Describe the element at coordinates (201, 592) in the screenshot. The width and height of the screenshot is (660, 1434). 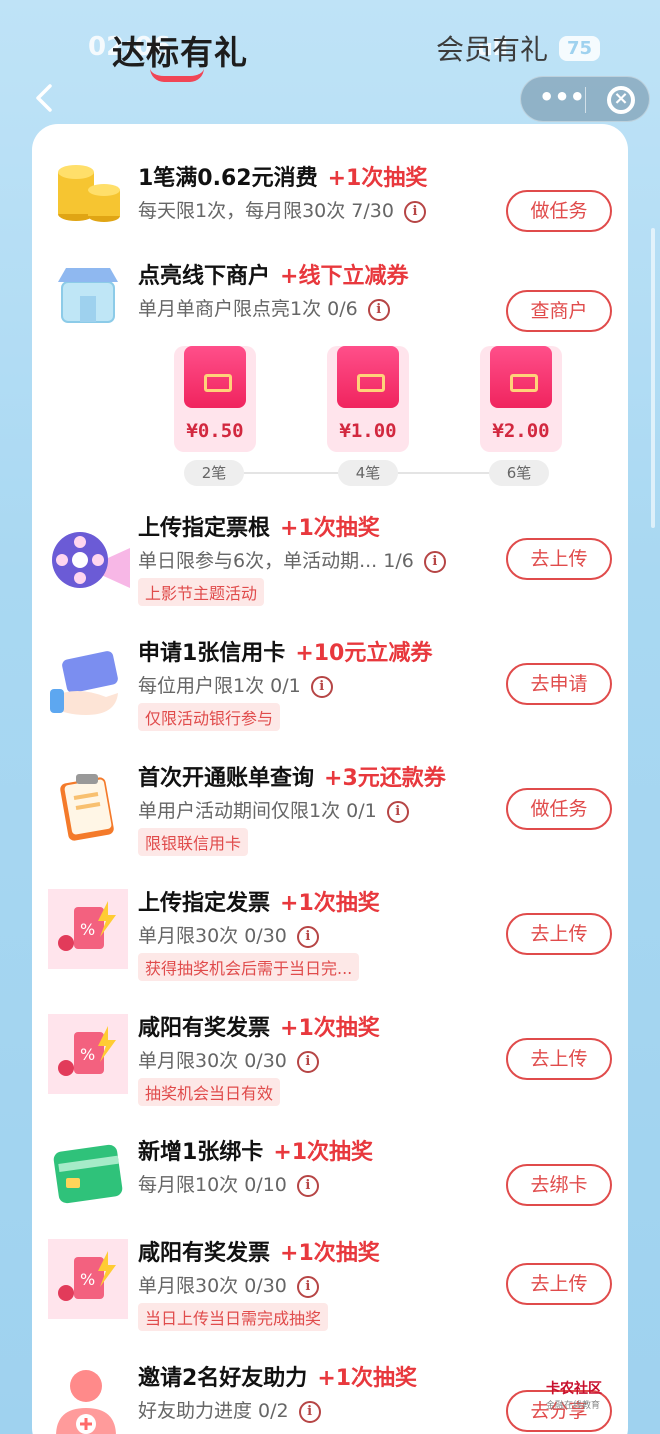
I see `task-tag: 上影节主题活动` at that location.